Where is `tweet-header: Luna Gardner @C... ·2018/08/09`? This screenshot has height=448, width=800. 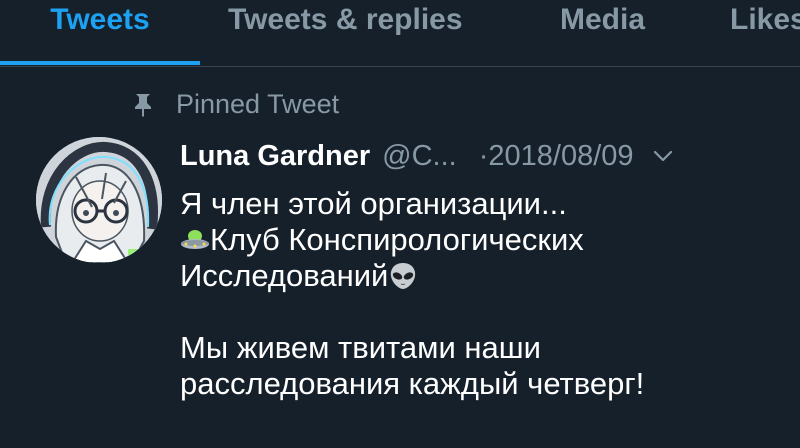
tweet-header: Luna Gardner @C... ·2018/08/09 is located at coordinates (480, 156).